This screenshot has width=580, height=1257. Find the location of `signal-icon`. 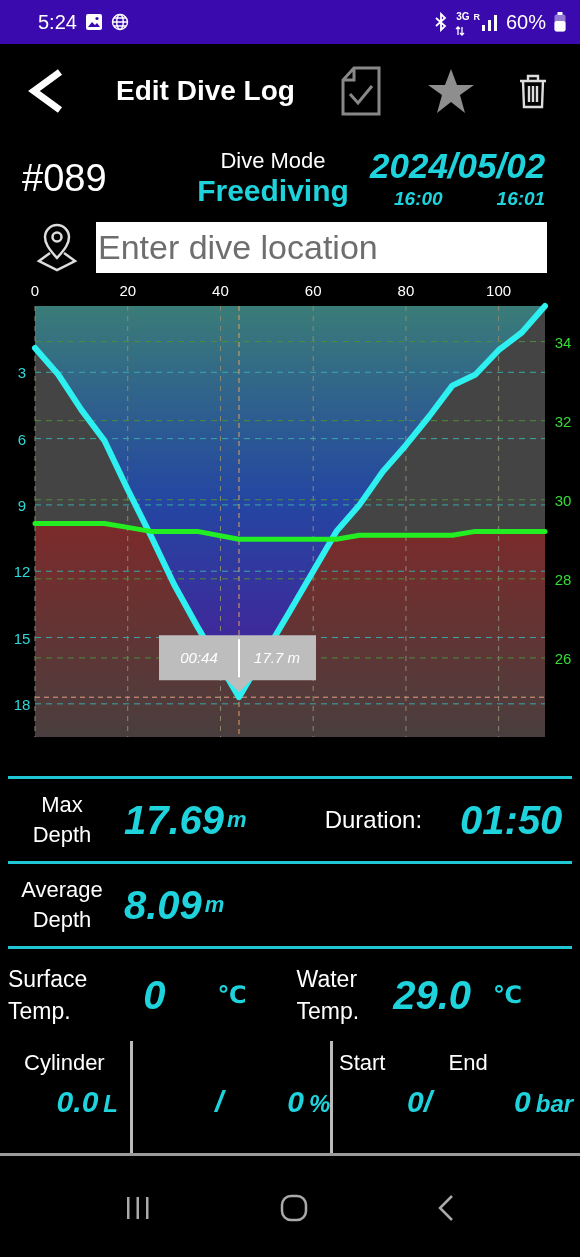

signal-icon is located at coordinates (489, 22).